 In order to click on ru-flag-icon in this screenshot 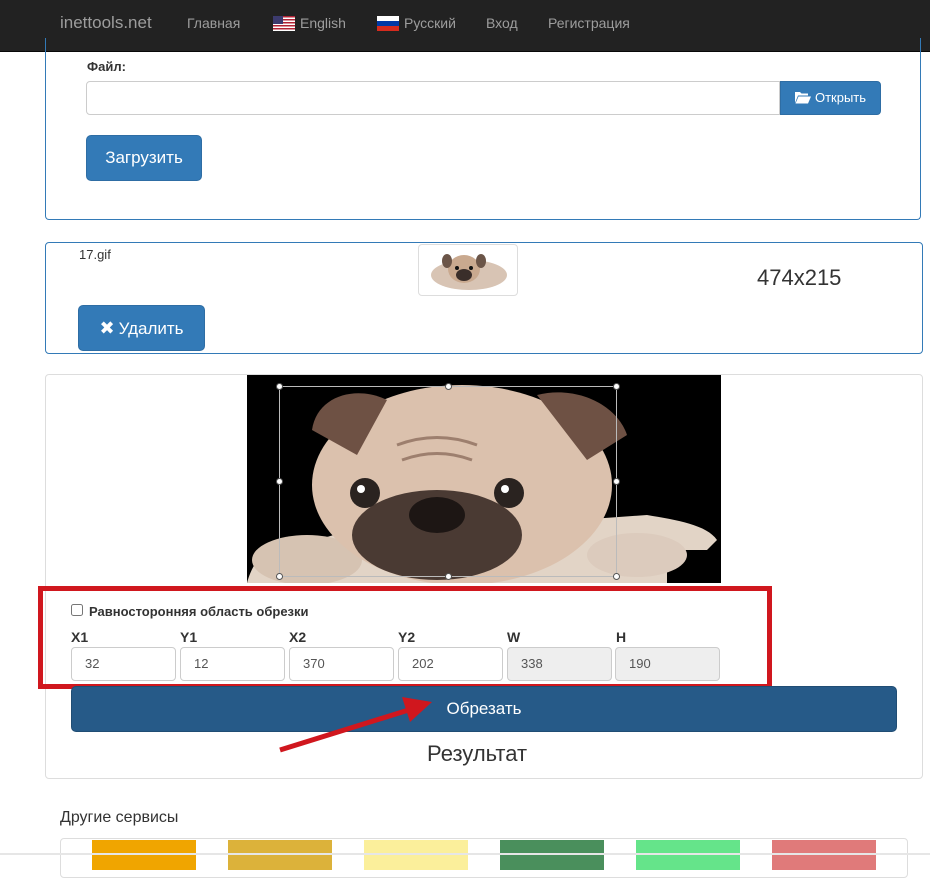, I will do `click(388, 23)`.